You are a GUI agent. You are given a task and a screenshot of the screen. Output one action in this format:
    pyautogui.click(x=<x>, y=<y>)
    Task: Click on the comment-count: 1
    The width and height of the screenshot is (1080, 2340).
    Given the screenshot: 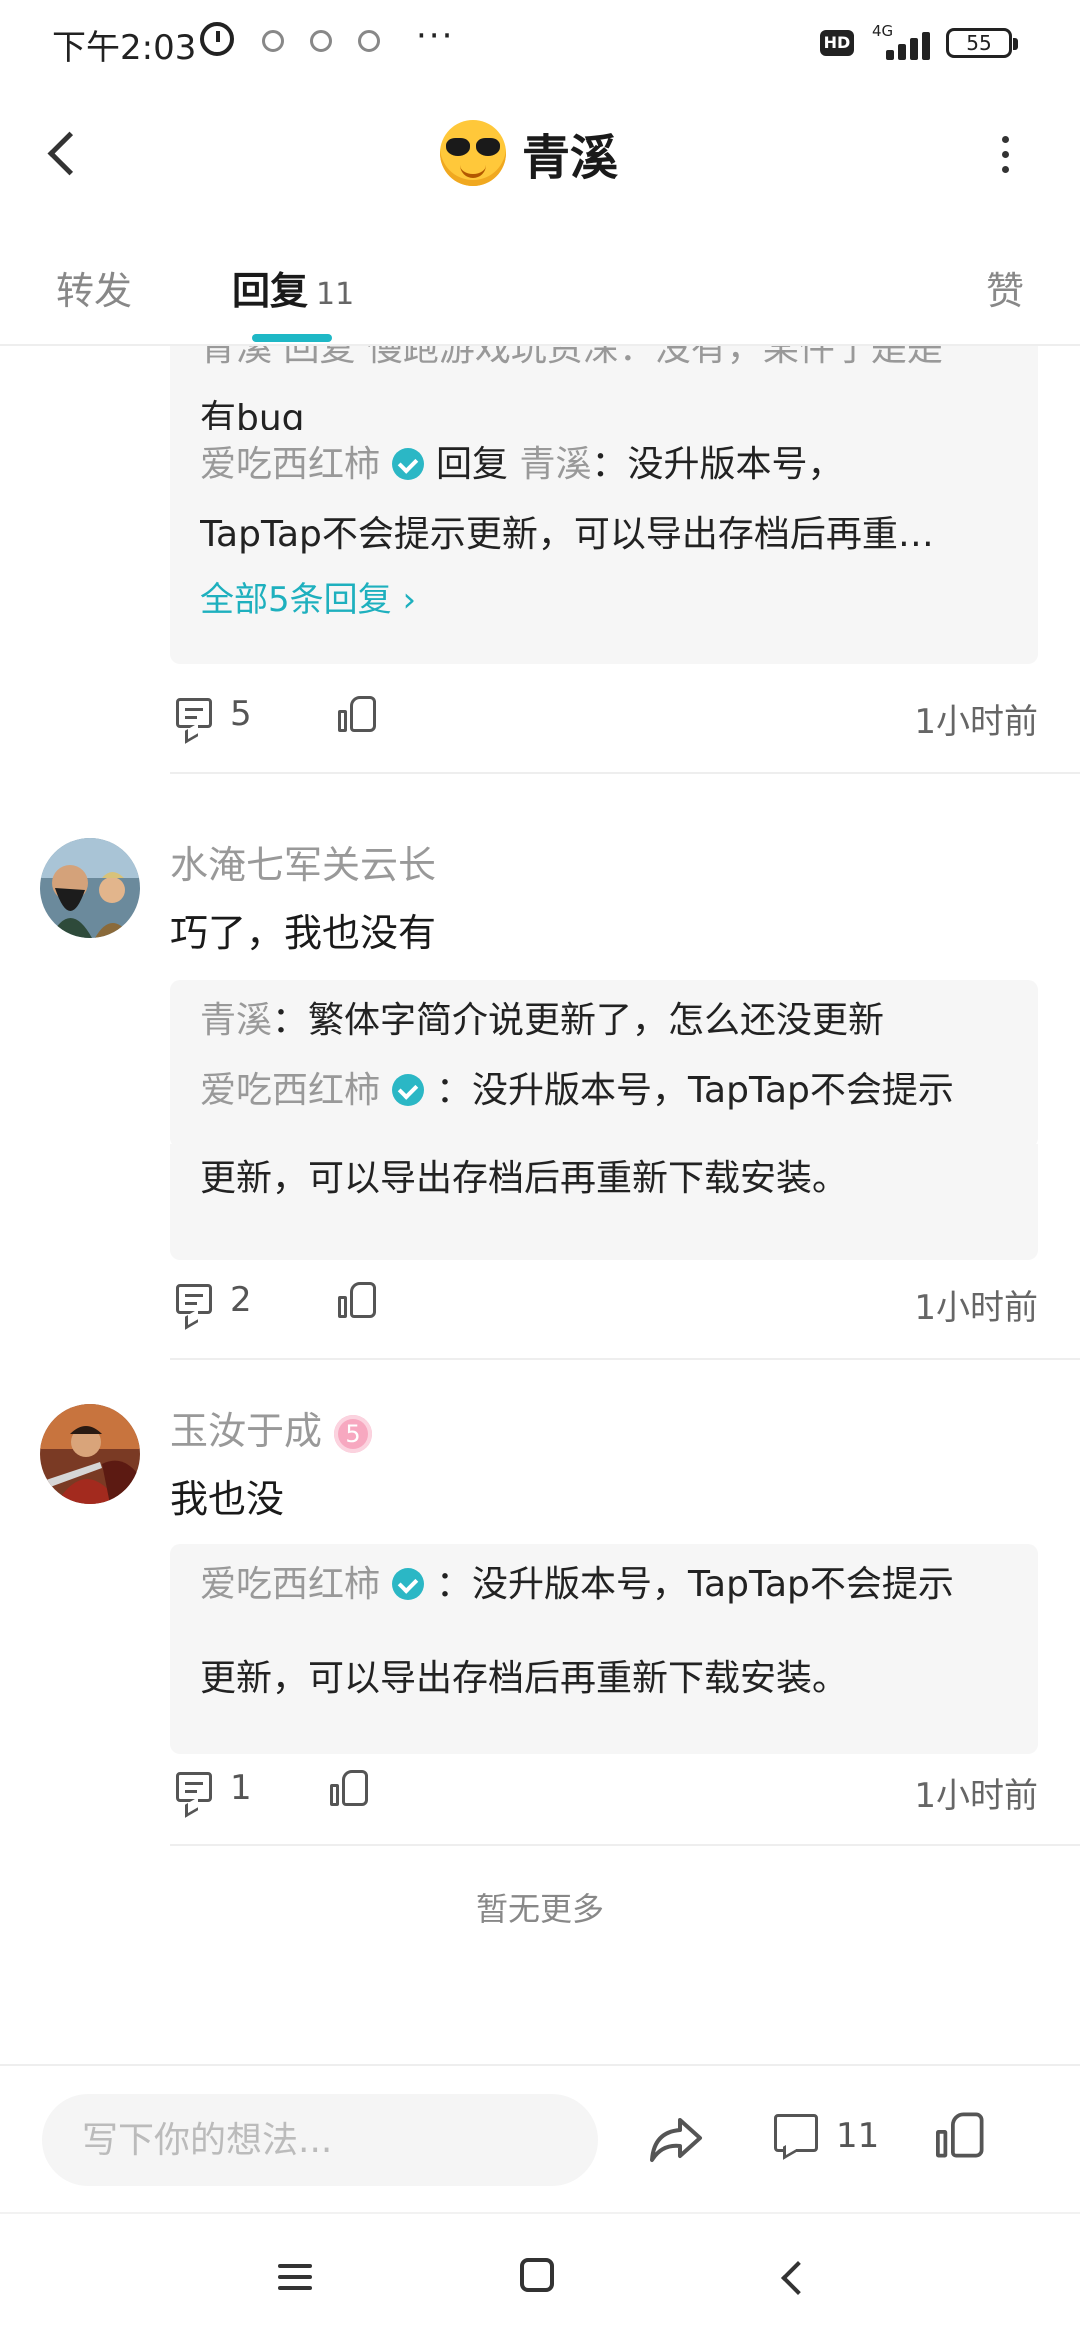 What is the action you would take?
    pyautogui.click(x=241, y=1788)
    